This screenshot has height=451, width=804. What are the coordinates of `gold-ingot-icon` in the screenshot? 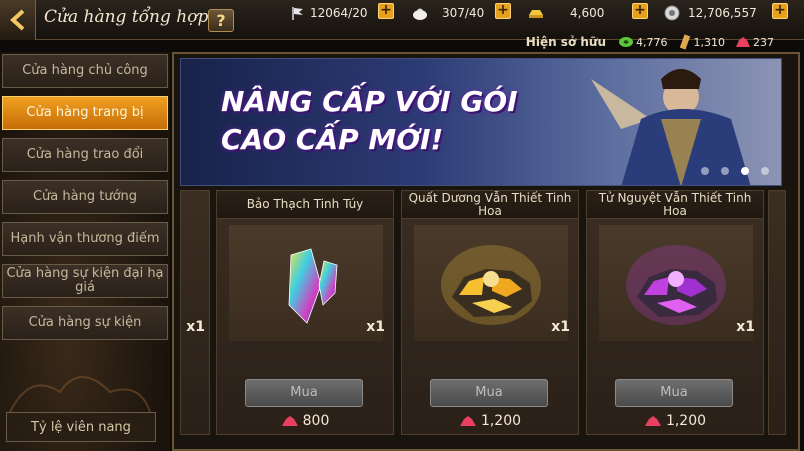 It's located at (536, 13).